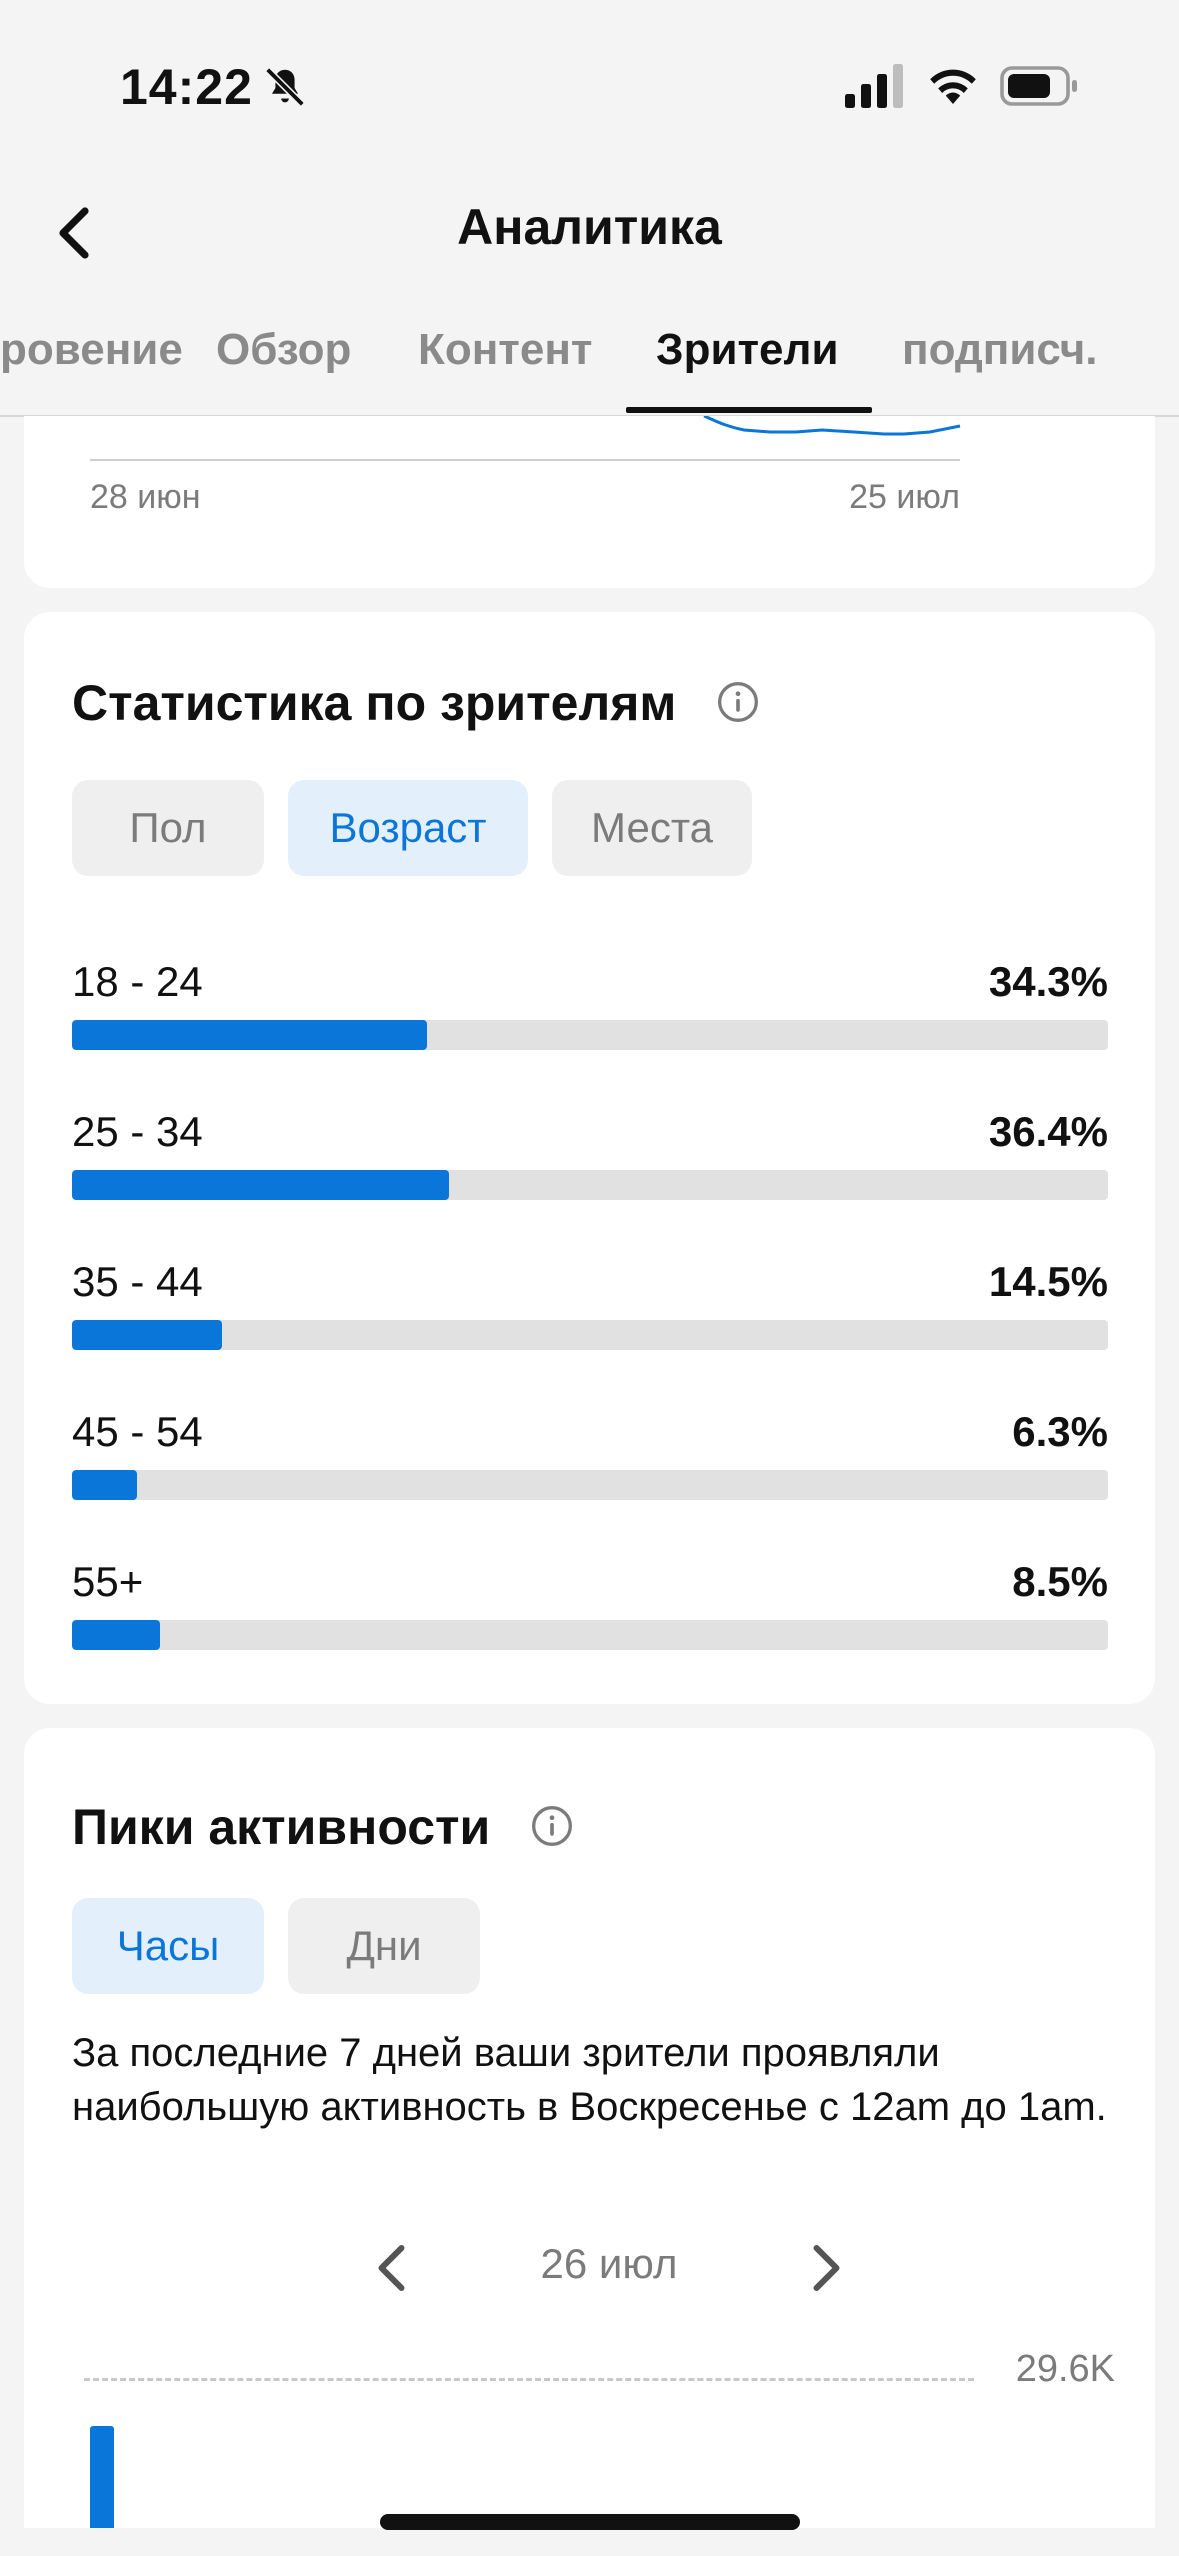 This screenshot has height=2556, width=1179. What do you see at coordinates (589, 502) in the screenshot?
I see `views-chart-card: 28 июн 25 июл` at bounding box center [589, 502].